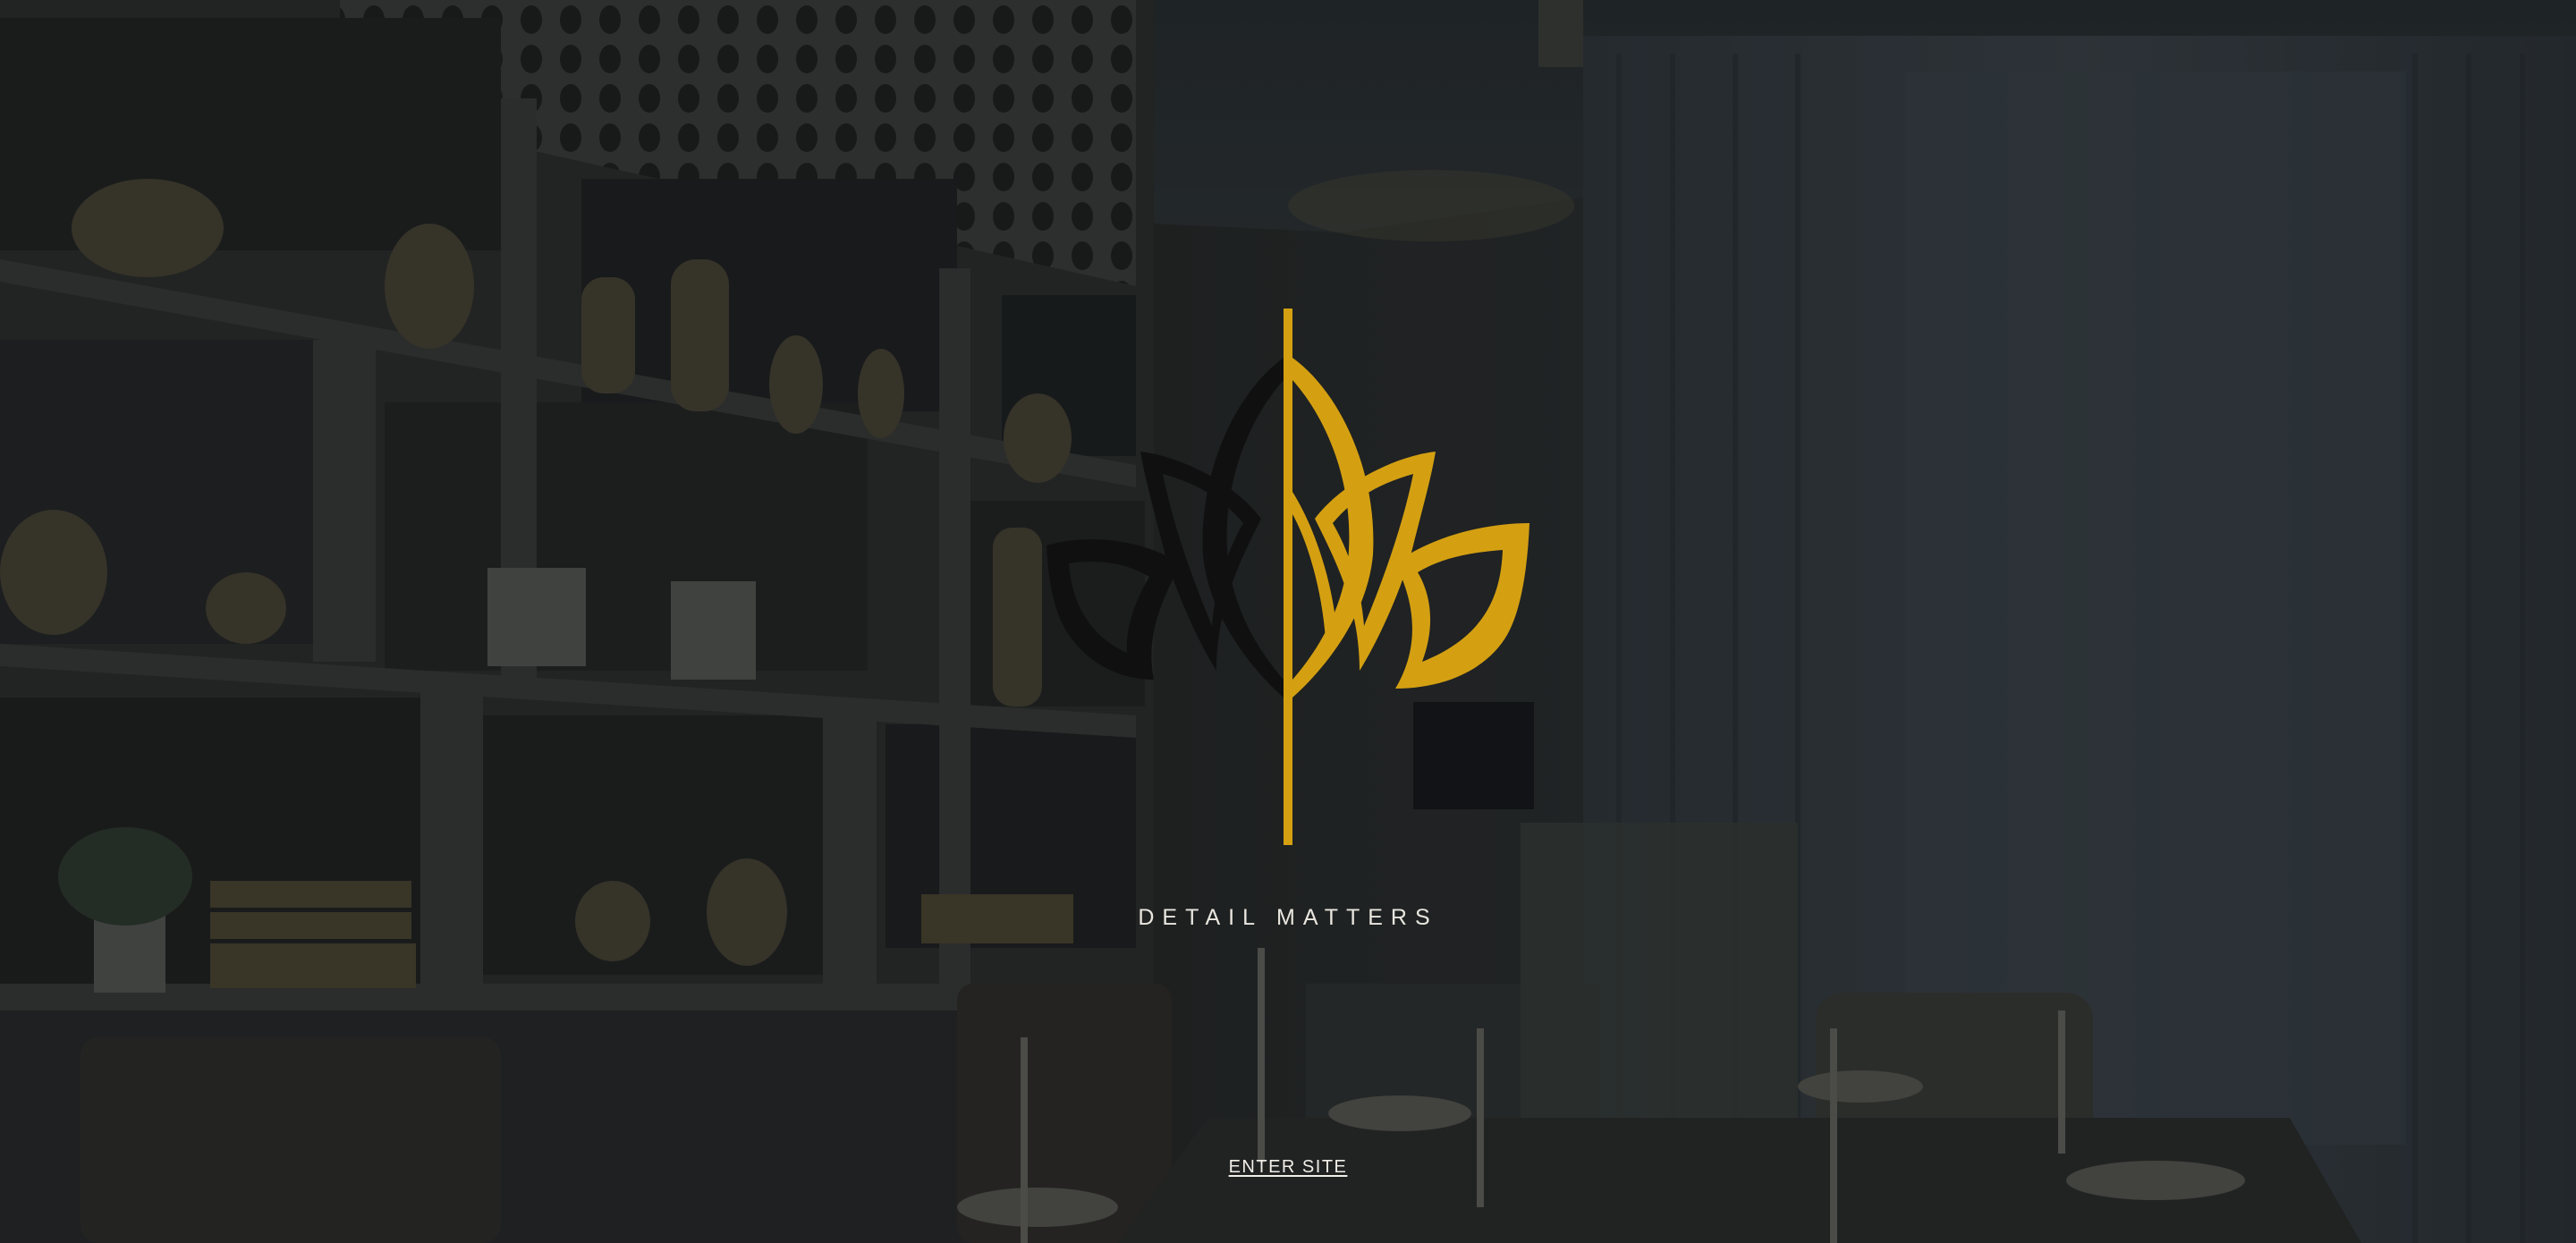  What do you see at coordinates (1288, 577) in the screenshot?
I see `lotus-logo-icon` at bounding box center [1288, 577].